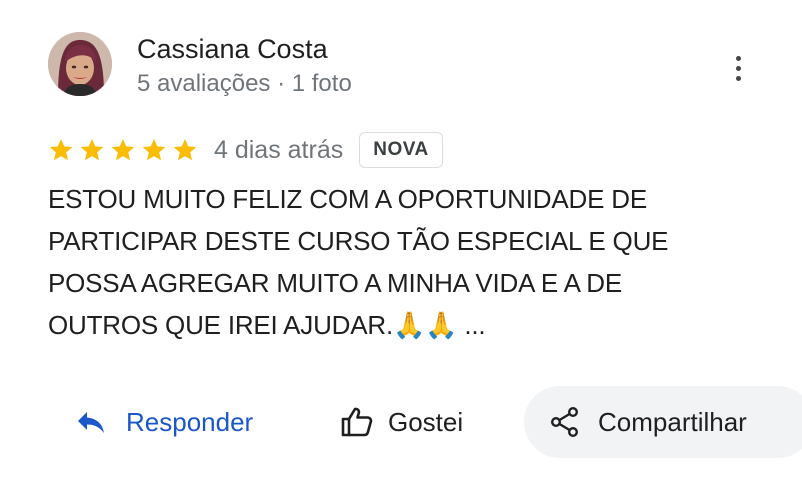 Image resolution: width=802 pixels, height=480 pixels. What do you see at coordinates (232, 49) in the screenshot?
I see `reviewer-name: Cassiana Costa` at bounding box center [232, 49].